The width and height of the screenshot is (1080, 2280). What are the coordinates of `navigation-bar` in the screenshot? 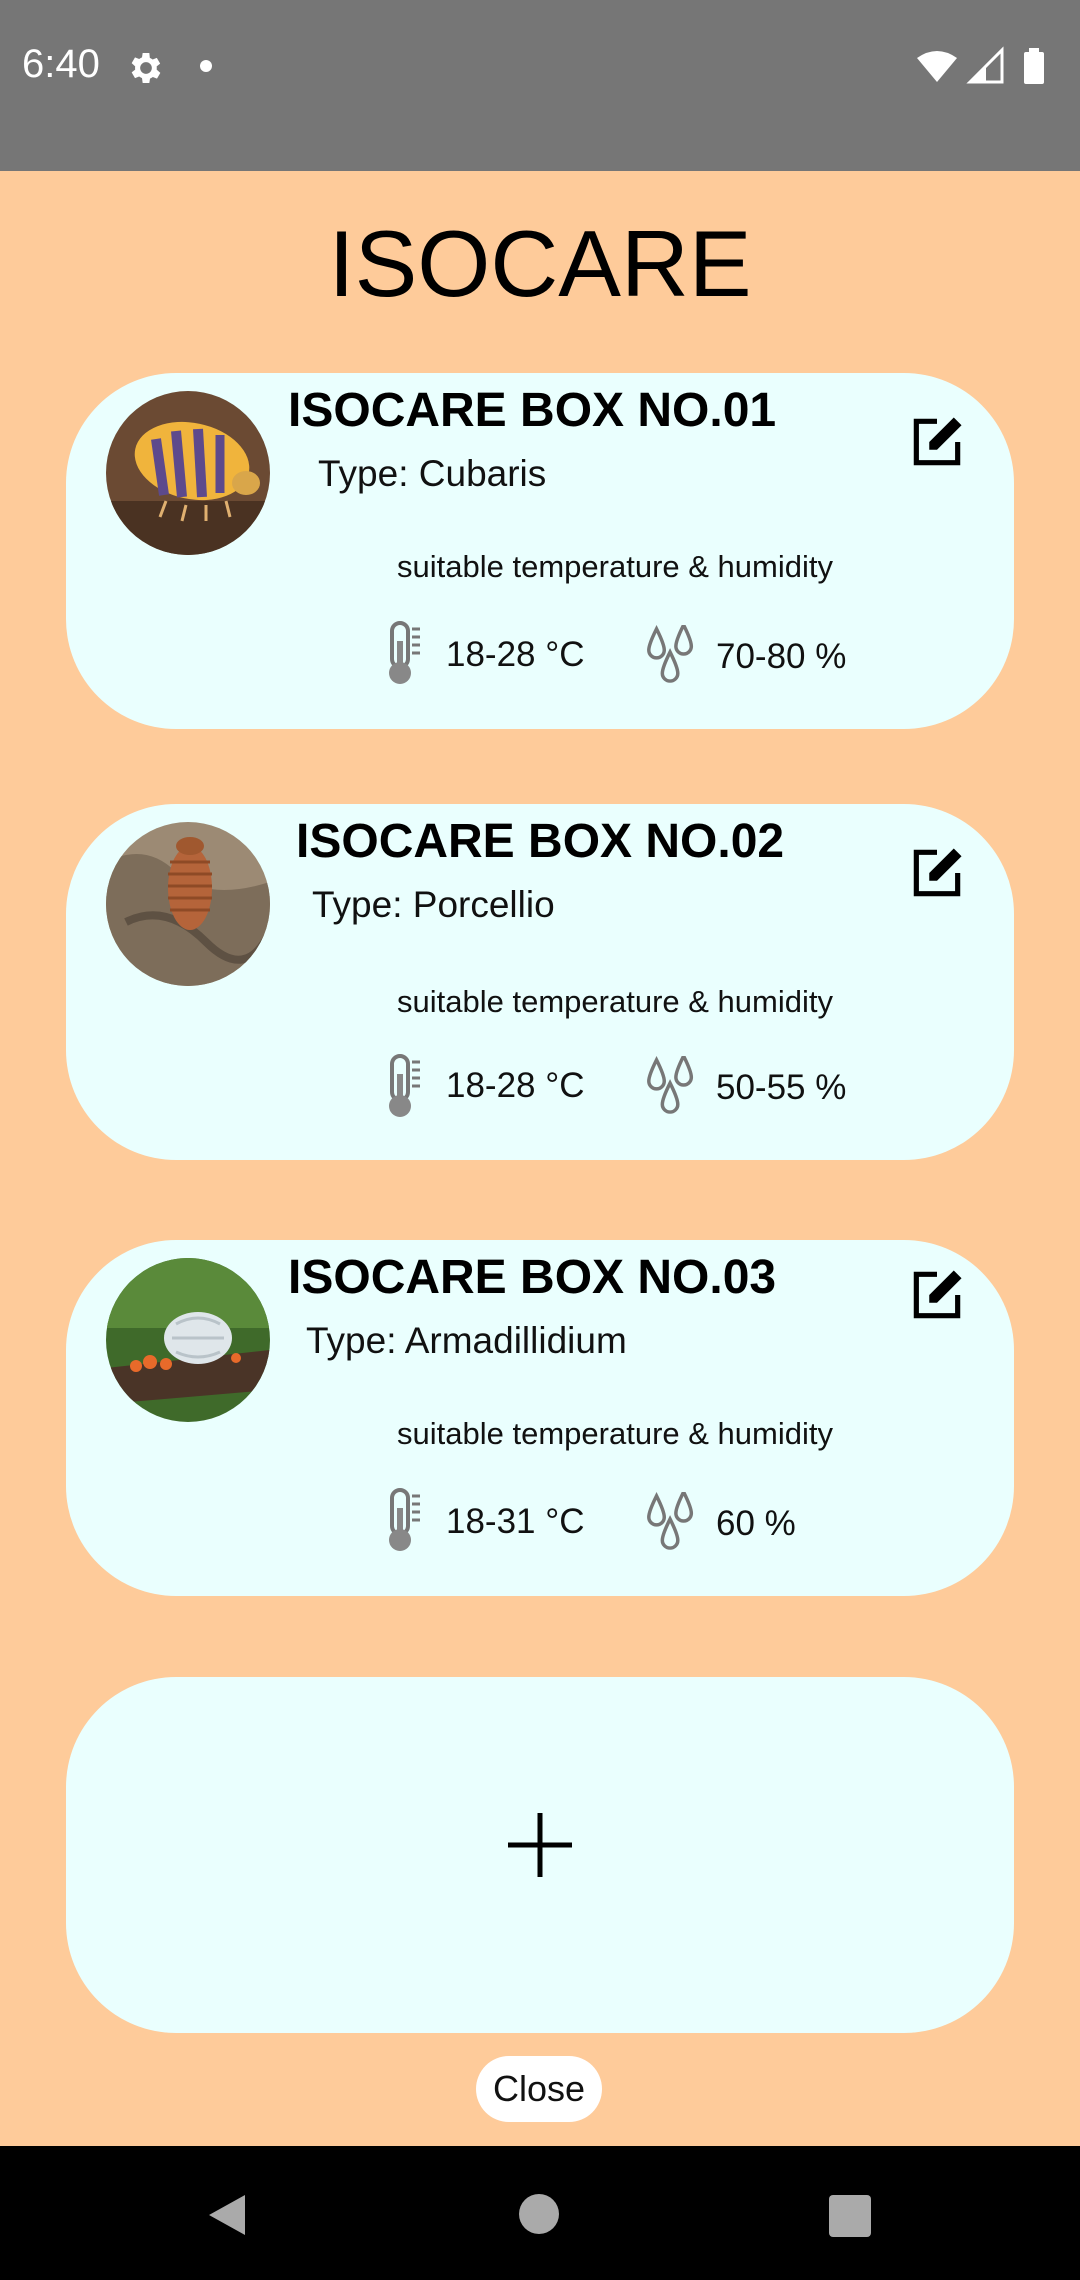 It's located at (540, 2213).